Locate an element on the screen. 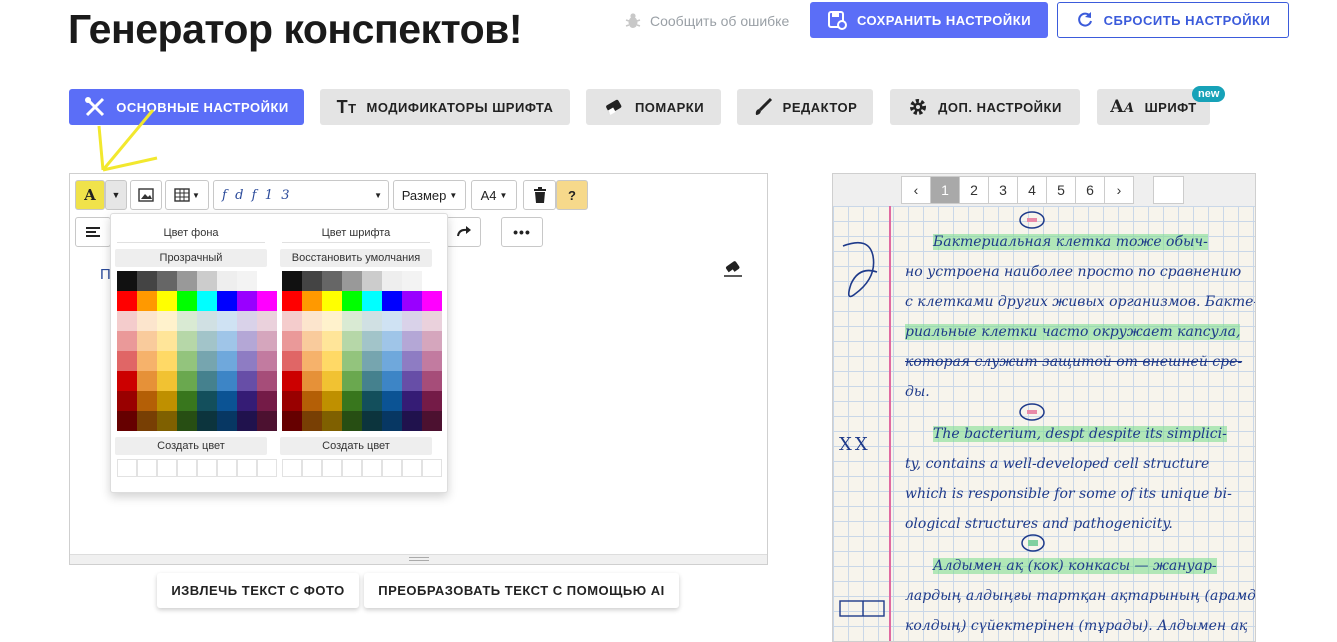 The width and height of the screenshot is (1337, 642). page-button: 6 is located at coordinates (1090, 190).